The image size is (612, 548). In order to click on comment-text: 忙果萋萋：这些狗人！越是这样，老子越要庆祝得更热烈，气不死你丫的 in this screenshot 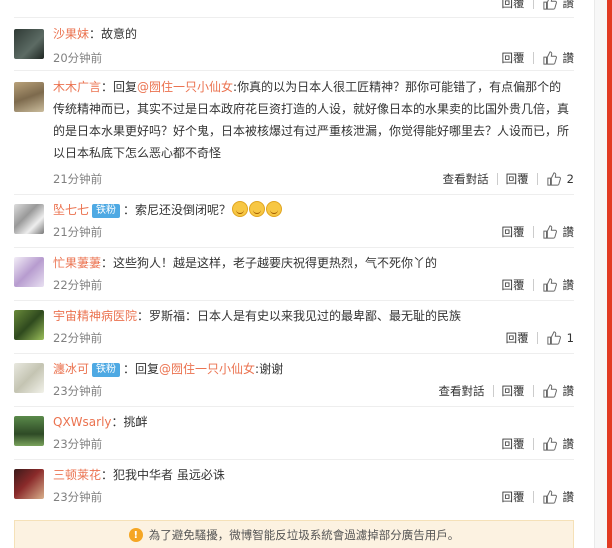, I will do `click(311, 263)`.